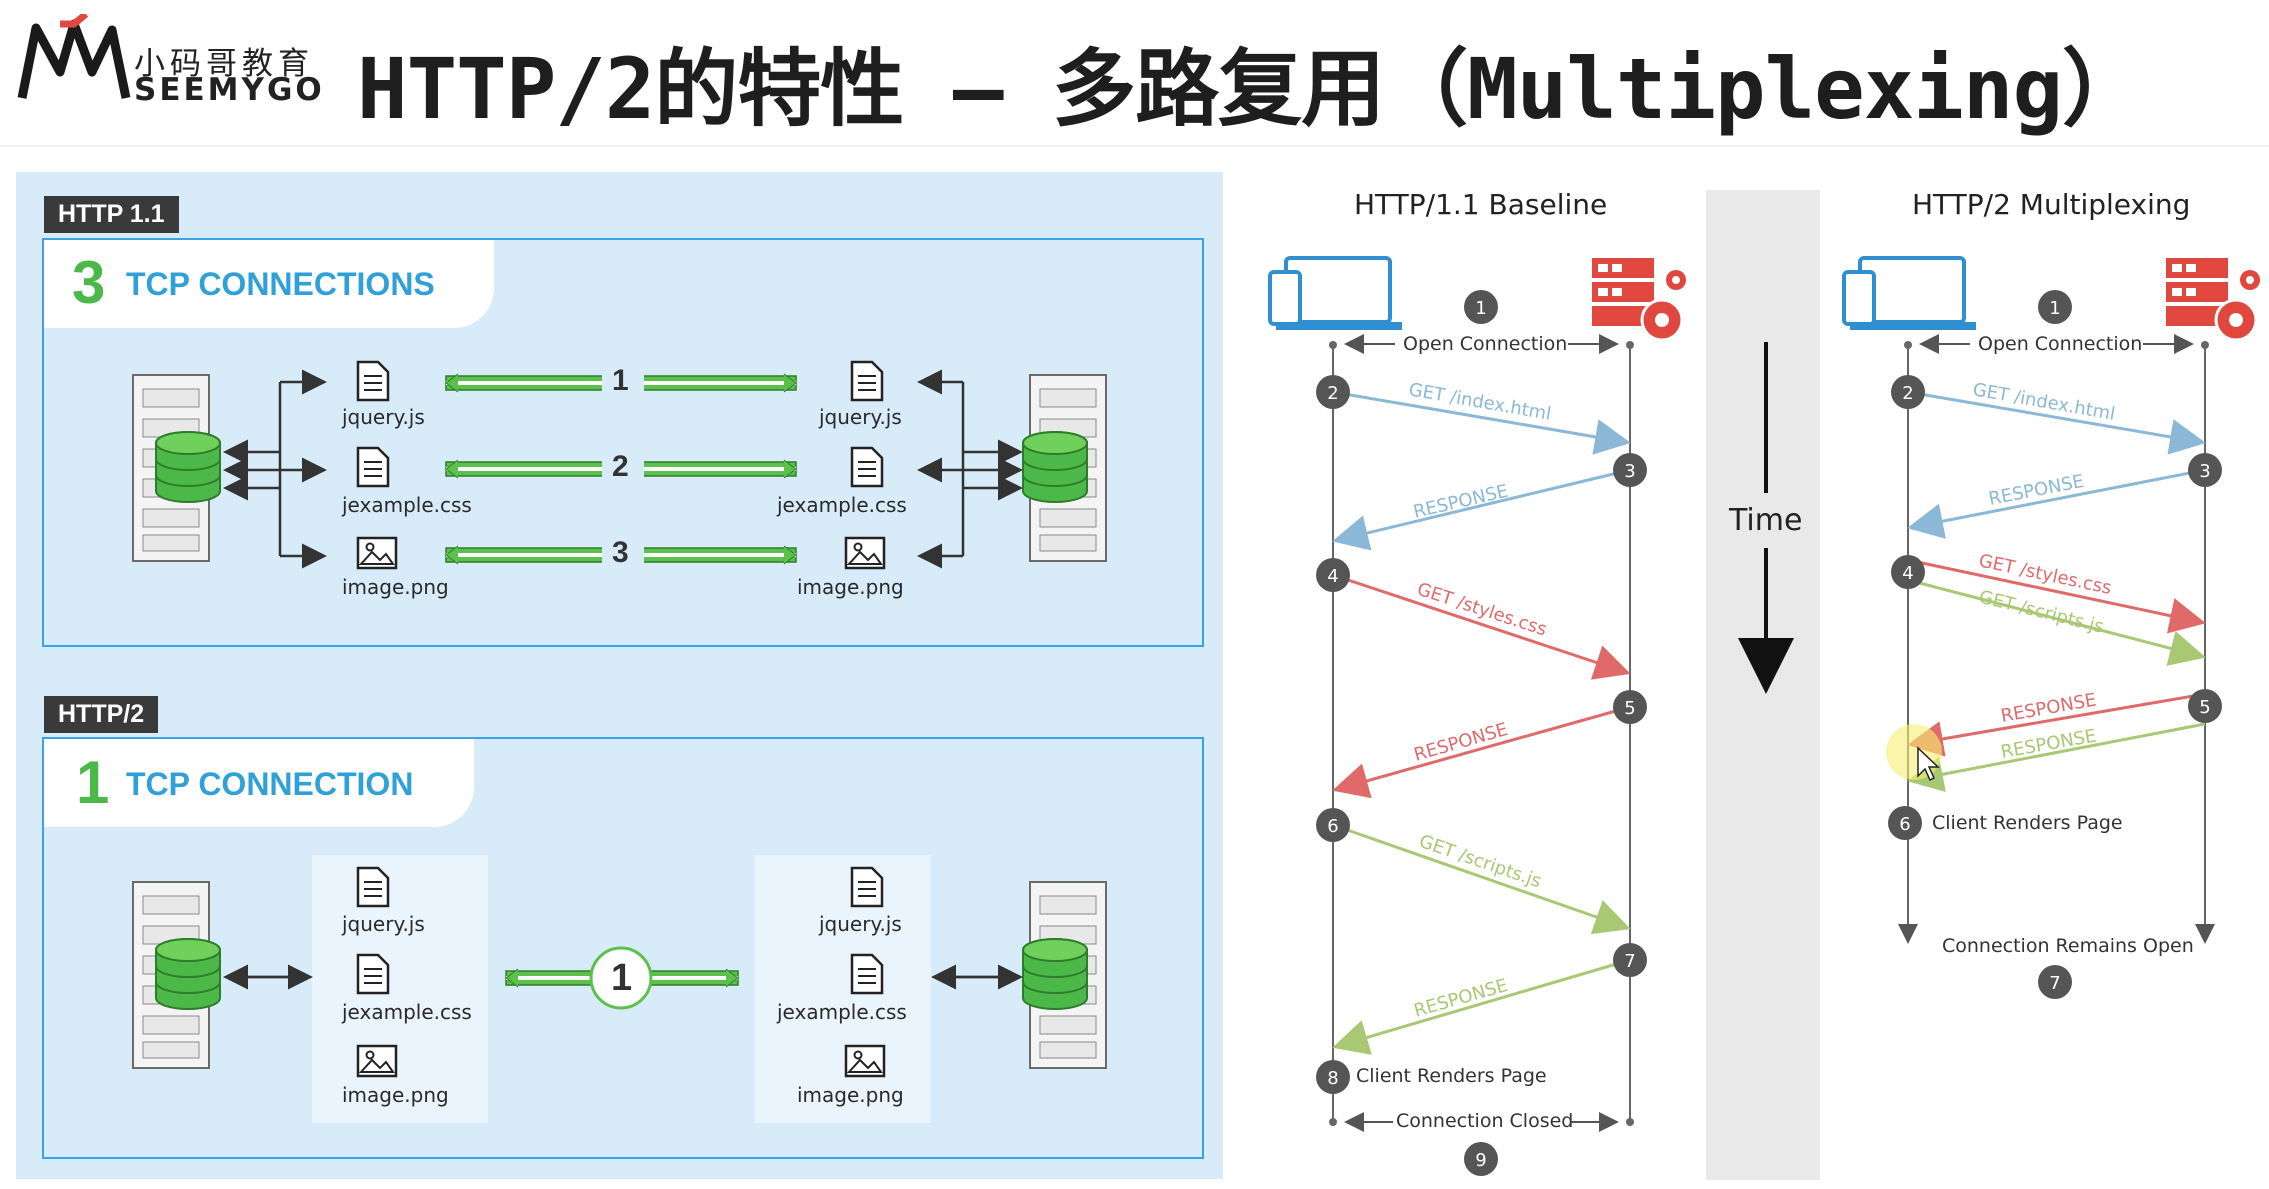 This screenshot has height=1189, width=2269. What do you see at coordinates (620, 466) in the screenshot?
I see `lane-number: 2` at bounding box center [620, 466].